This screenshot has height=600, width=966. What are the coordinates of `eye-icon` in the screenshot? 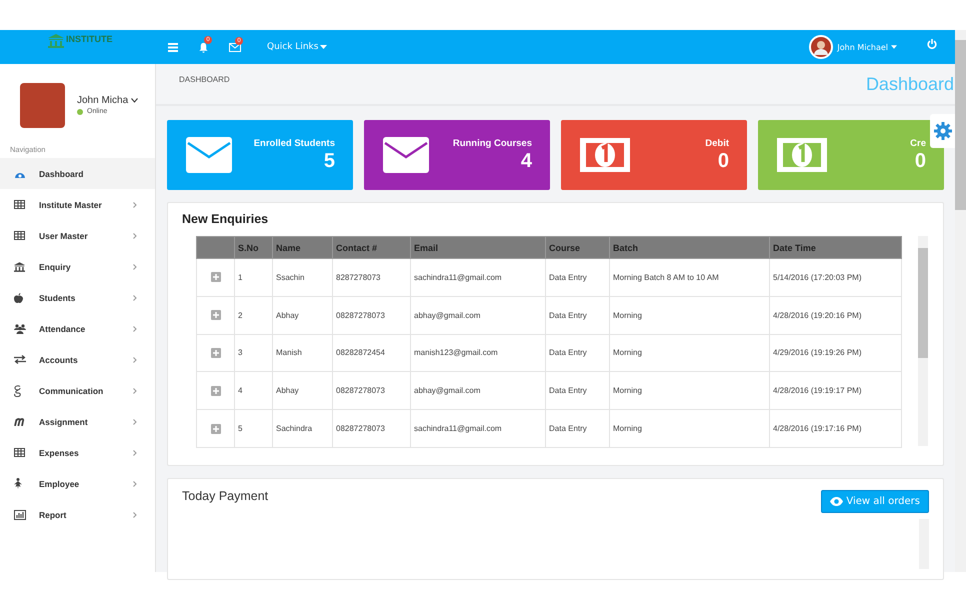 It's located at (837, 501).